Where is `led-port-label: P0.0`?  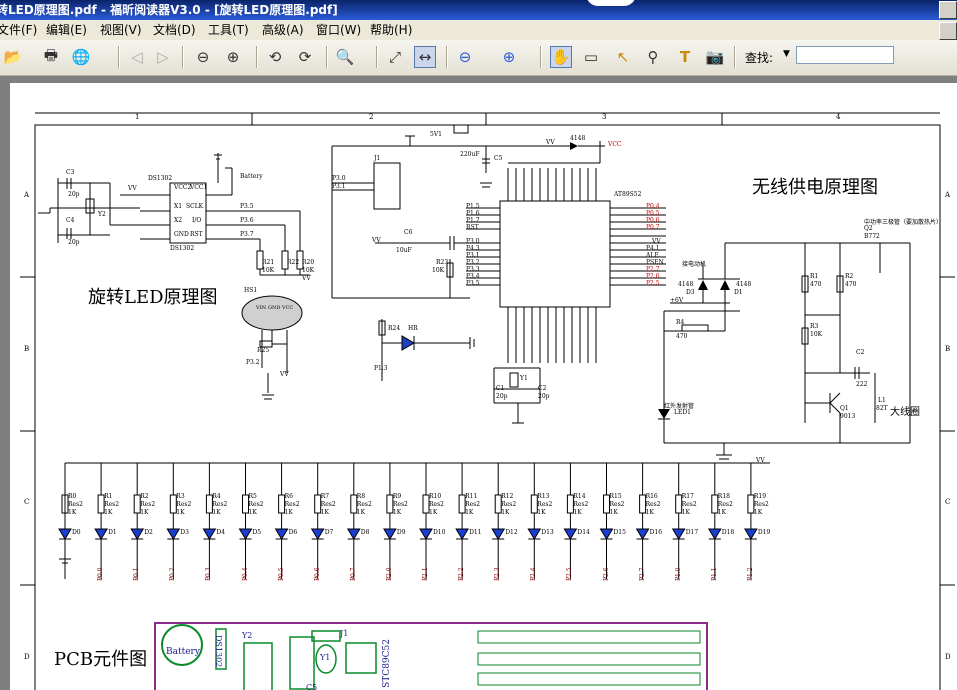 led-port-label: P0.0 is located at coordinates (101, 574).